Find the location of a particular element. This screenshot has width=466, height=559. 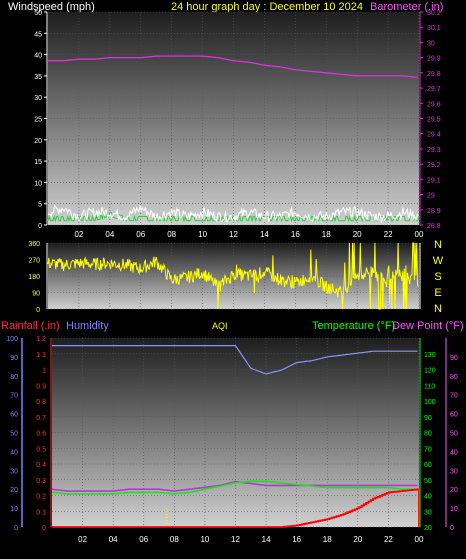

dewpoint-tick-label: 0 is located at coordinates (452, 528).